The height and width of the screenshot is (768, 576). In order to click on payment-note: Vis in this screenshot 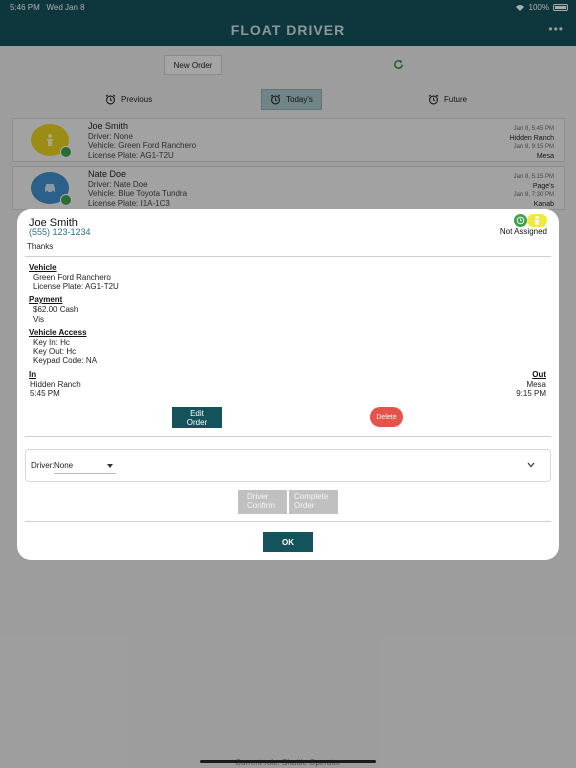, I will do `click(38, 319)`.